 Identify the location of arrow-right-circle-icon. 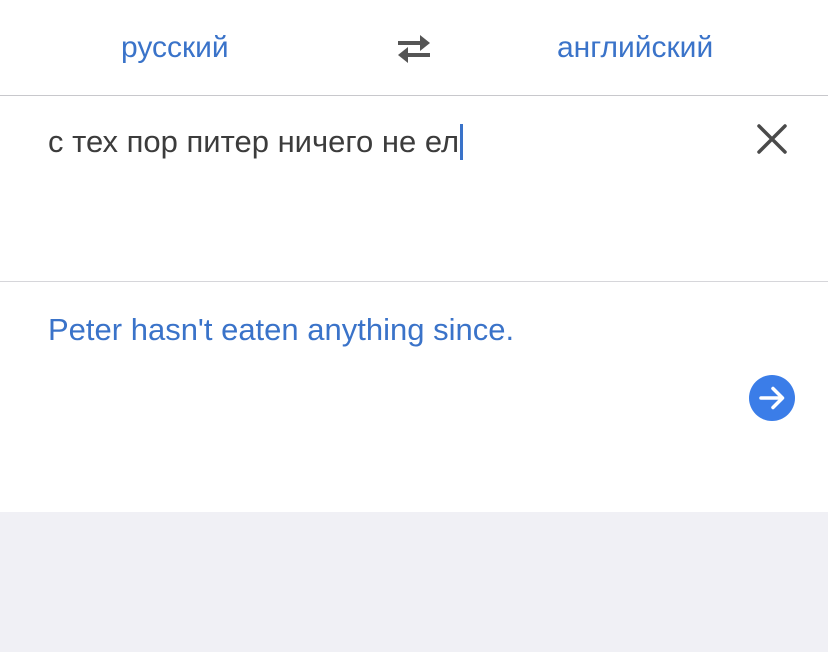
(772, 398).